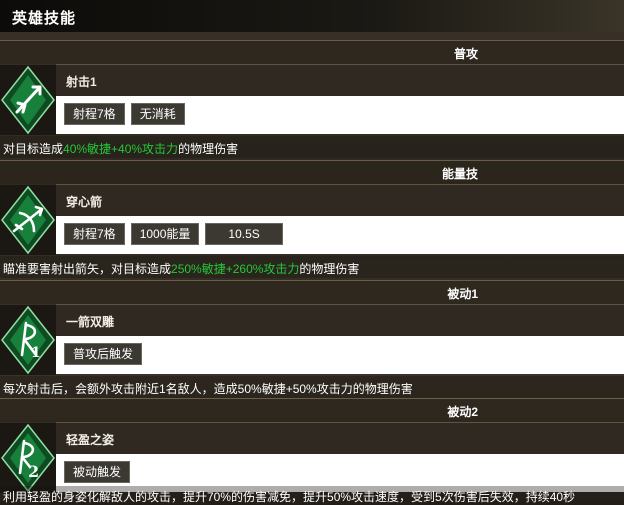 The height and width of the screenshot is (505, 624). Describe the element at coordinates (312, 172) in the screenshot. I see `skill-category-band: 能量技` at that location.